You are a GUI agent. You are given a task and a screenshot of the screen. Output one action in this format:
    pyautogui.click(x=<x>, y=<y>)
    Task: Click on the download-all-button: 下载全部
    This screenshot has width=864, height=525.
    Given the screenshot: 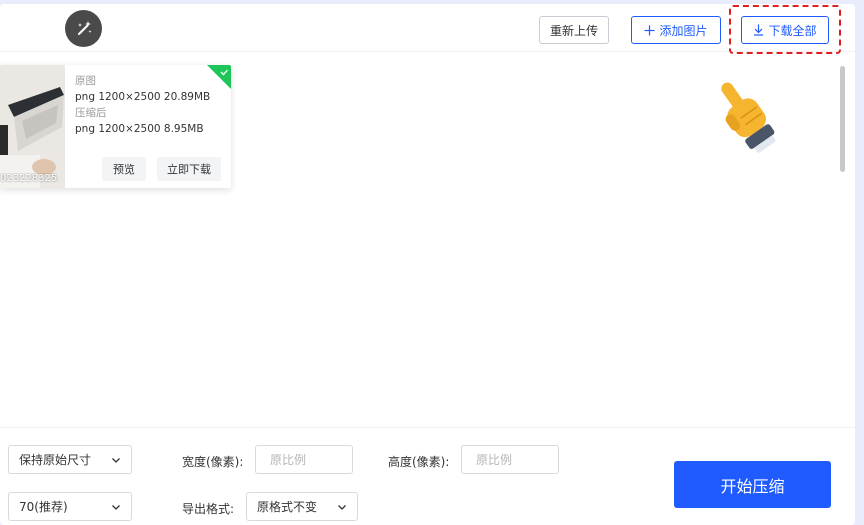 What is the action you would take?
    pyautogui.click(x=785, y=30)
    